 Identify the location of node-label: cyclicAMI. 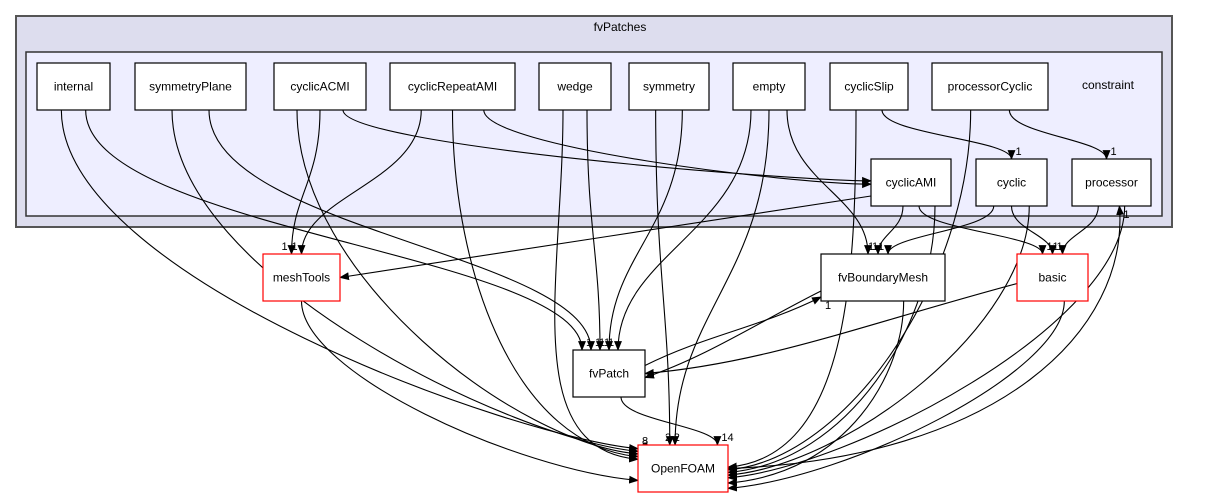
(911, 183).